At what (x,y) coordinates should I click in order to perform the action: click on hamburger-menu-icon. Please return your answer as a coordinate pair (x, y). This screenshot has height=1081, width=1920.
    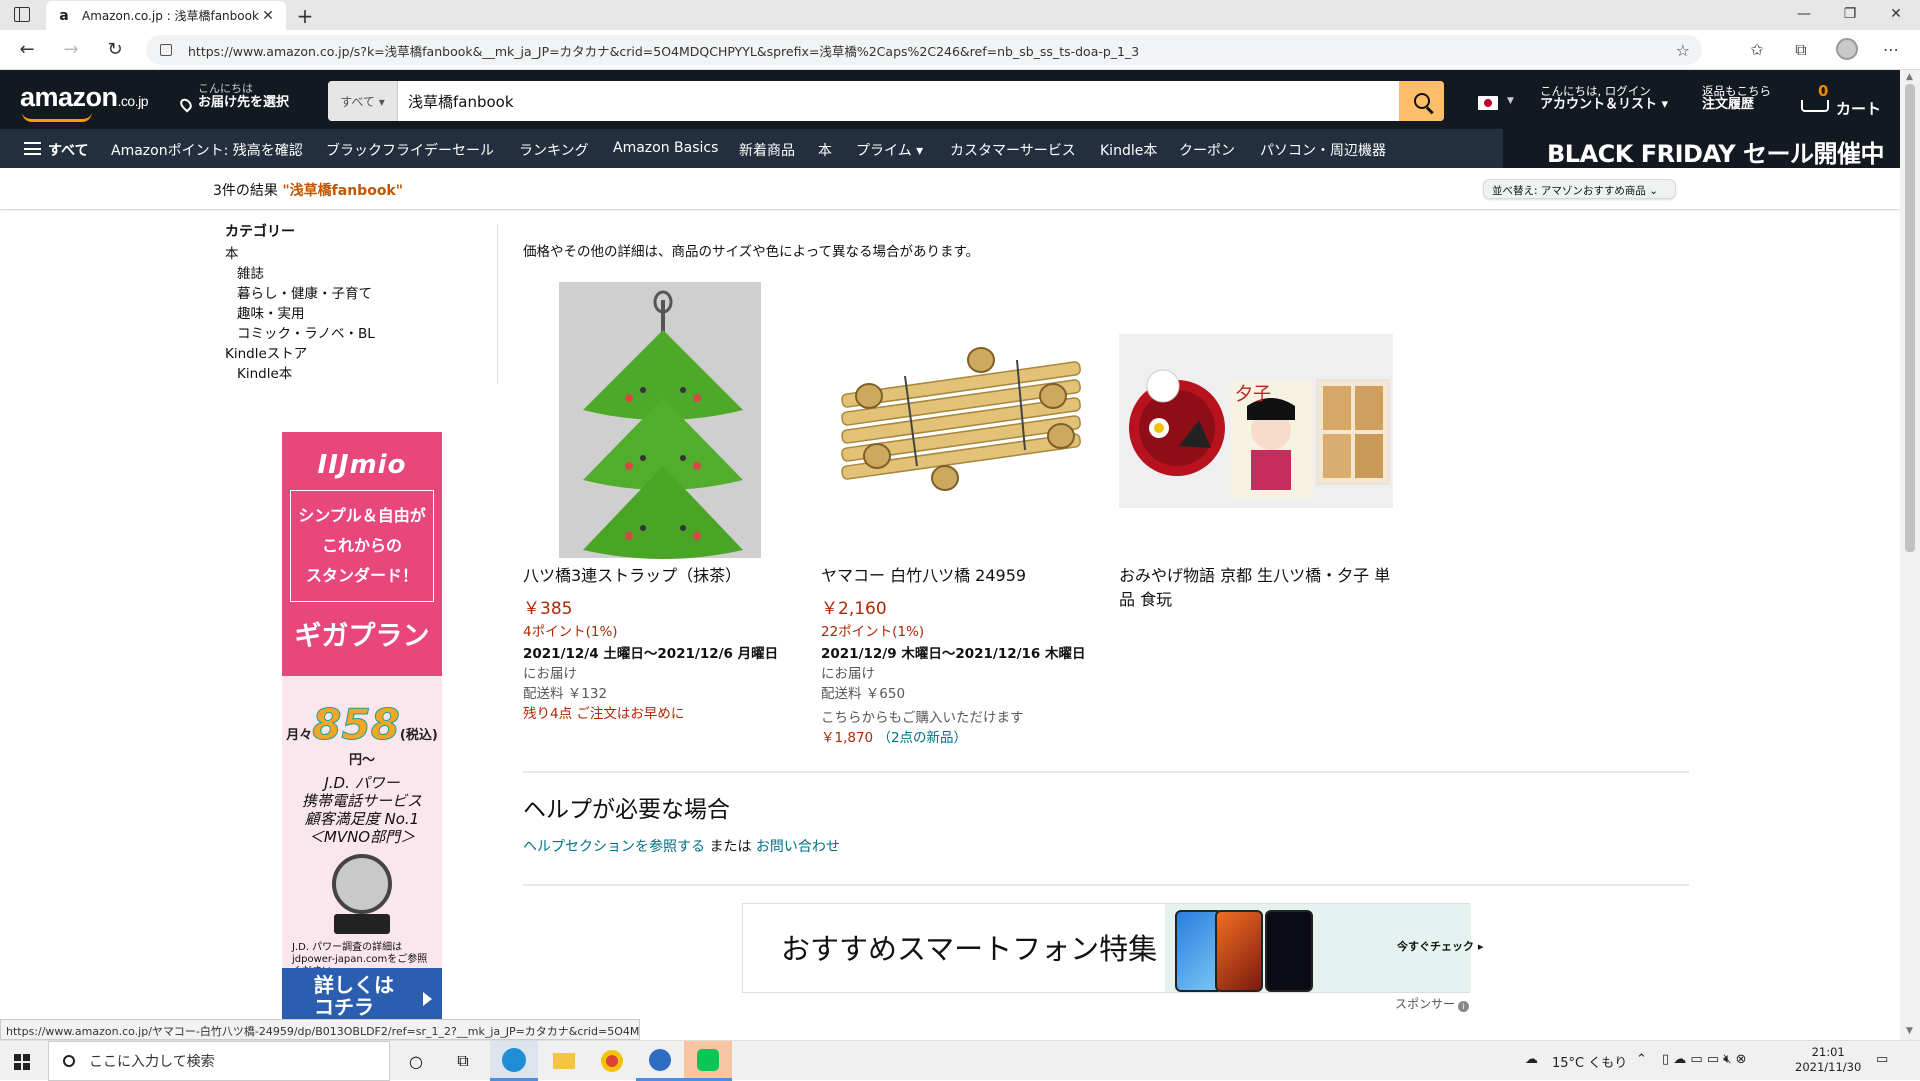
    Looking at the image, I should click on (32, 148).